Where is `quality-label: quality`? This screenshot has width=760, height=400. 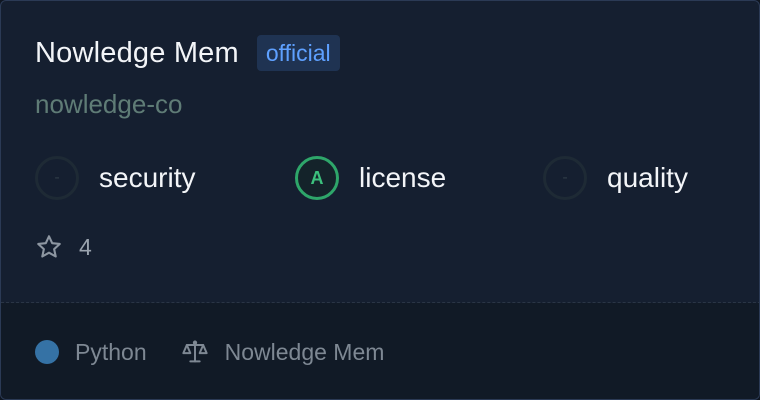 quality-label: quality is located at coordinates (647, 177).